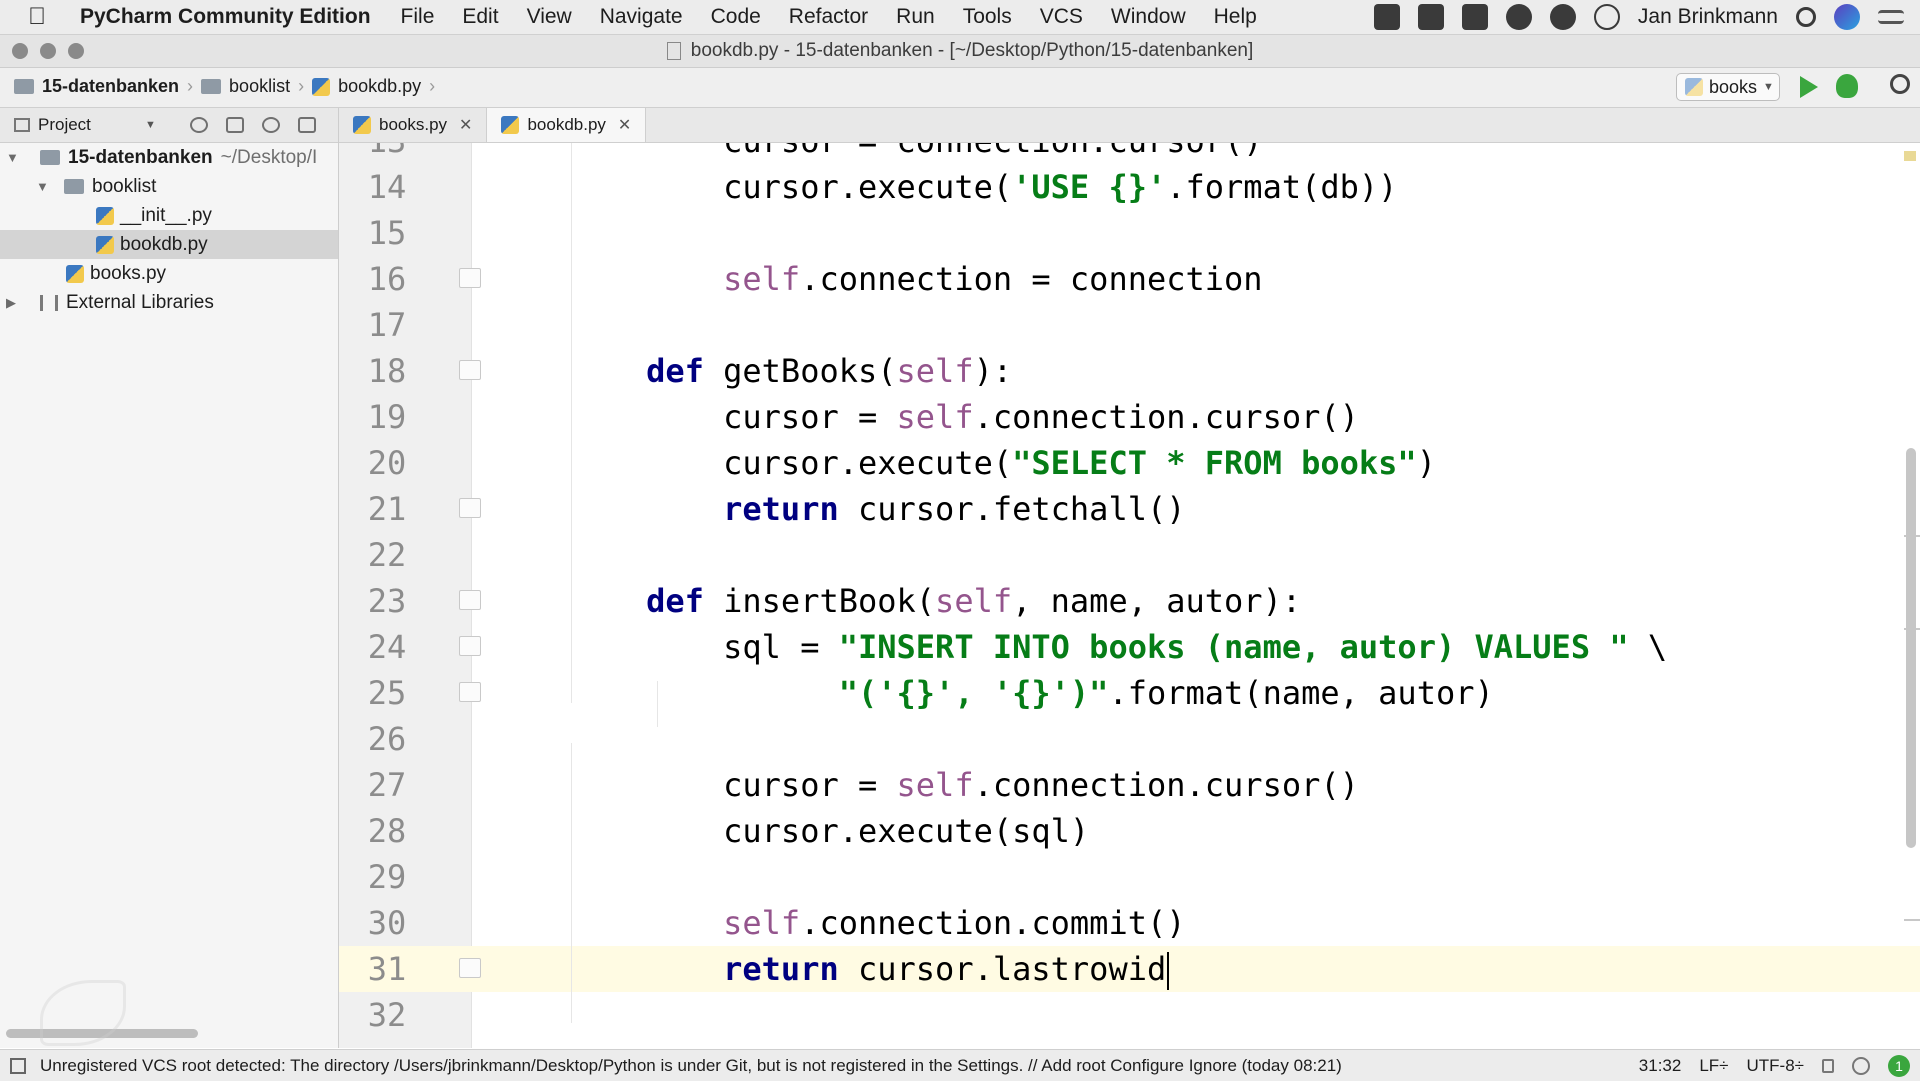 Image resolution: width=1920 pixels, height=1081 pixels. What do you see at coordinates (829, 831) in the screenshot?
I see `code-text: cursor.execute(sql)` at bounding box center [829, 831].